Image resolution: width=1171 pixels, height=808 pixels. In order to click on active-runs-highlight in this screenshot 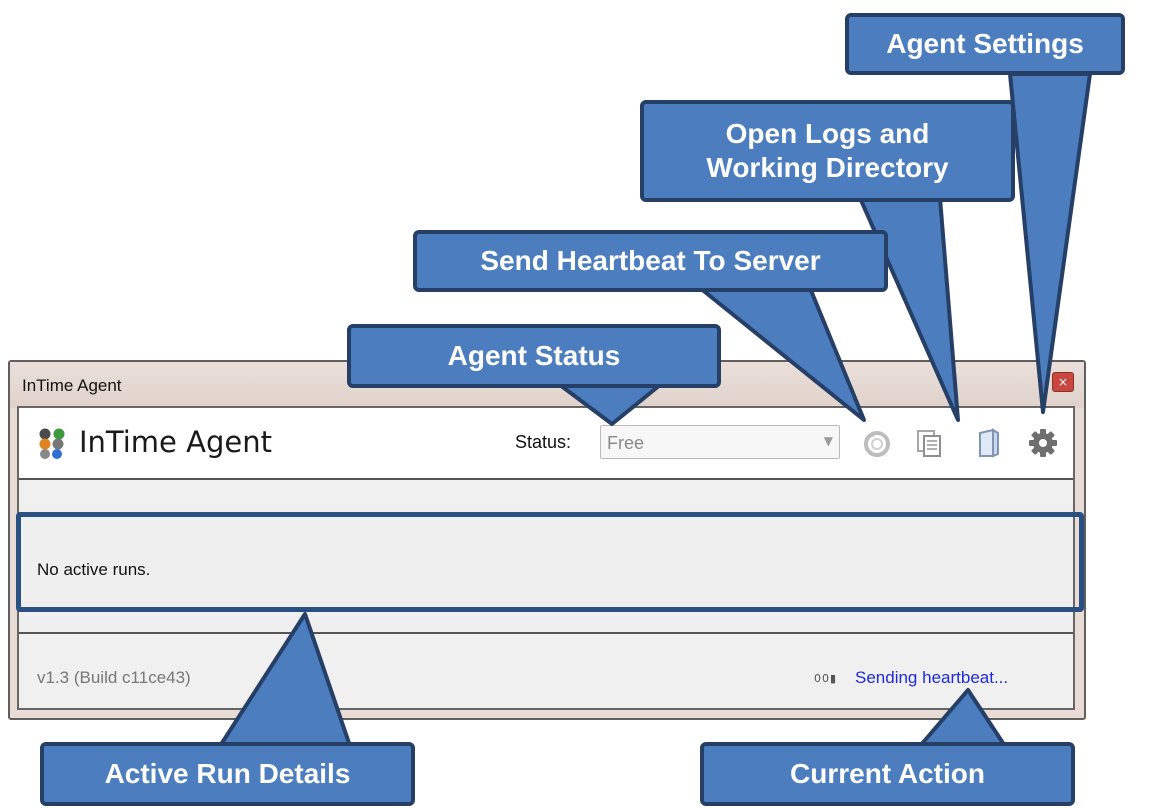, I will do `click(550, 562)`.